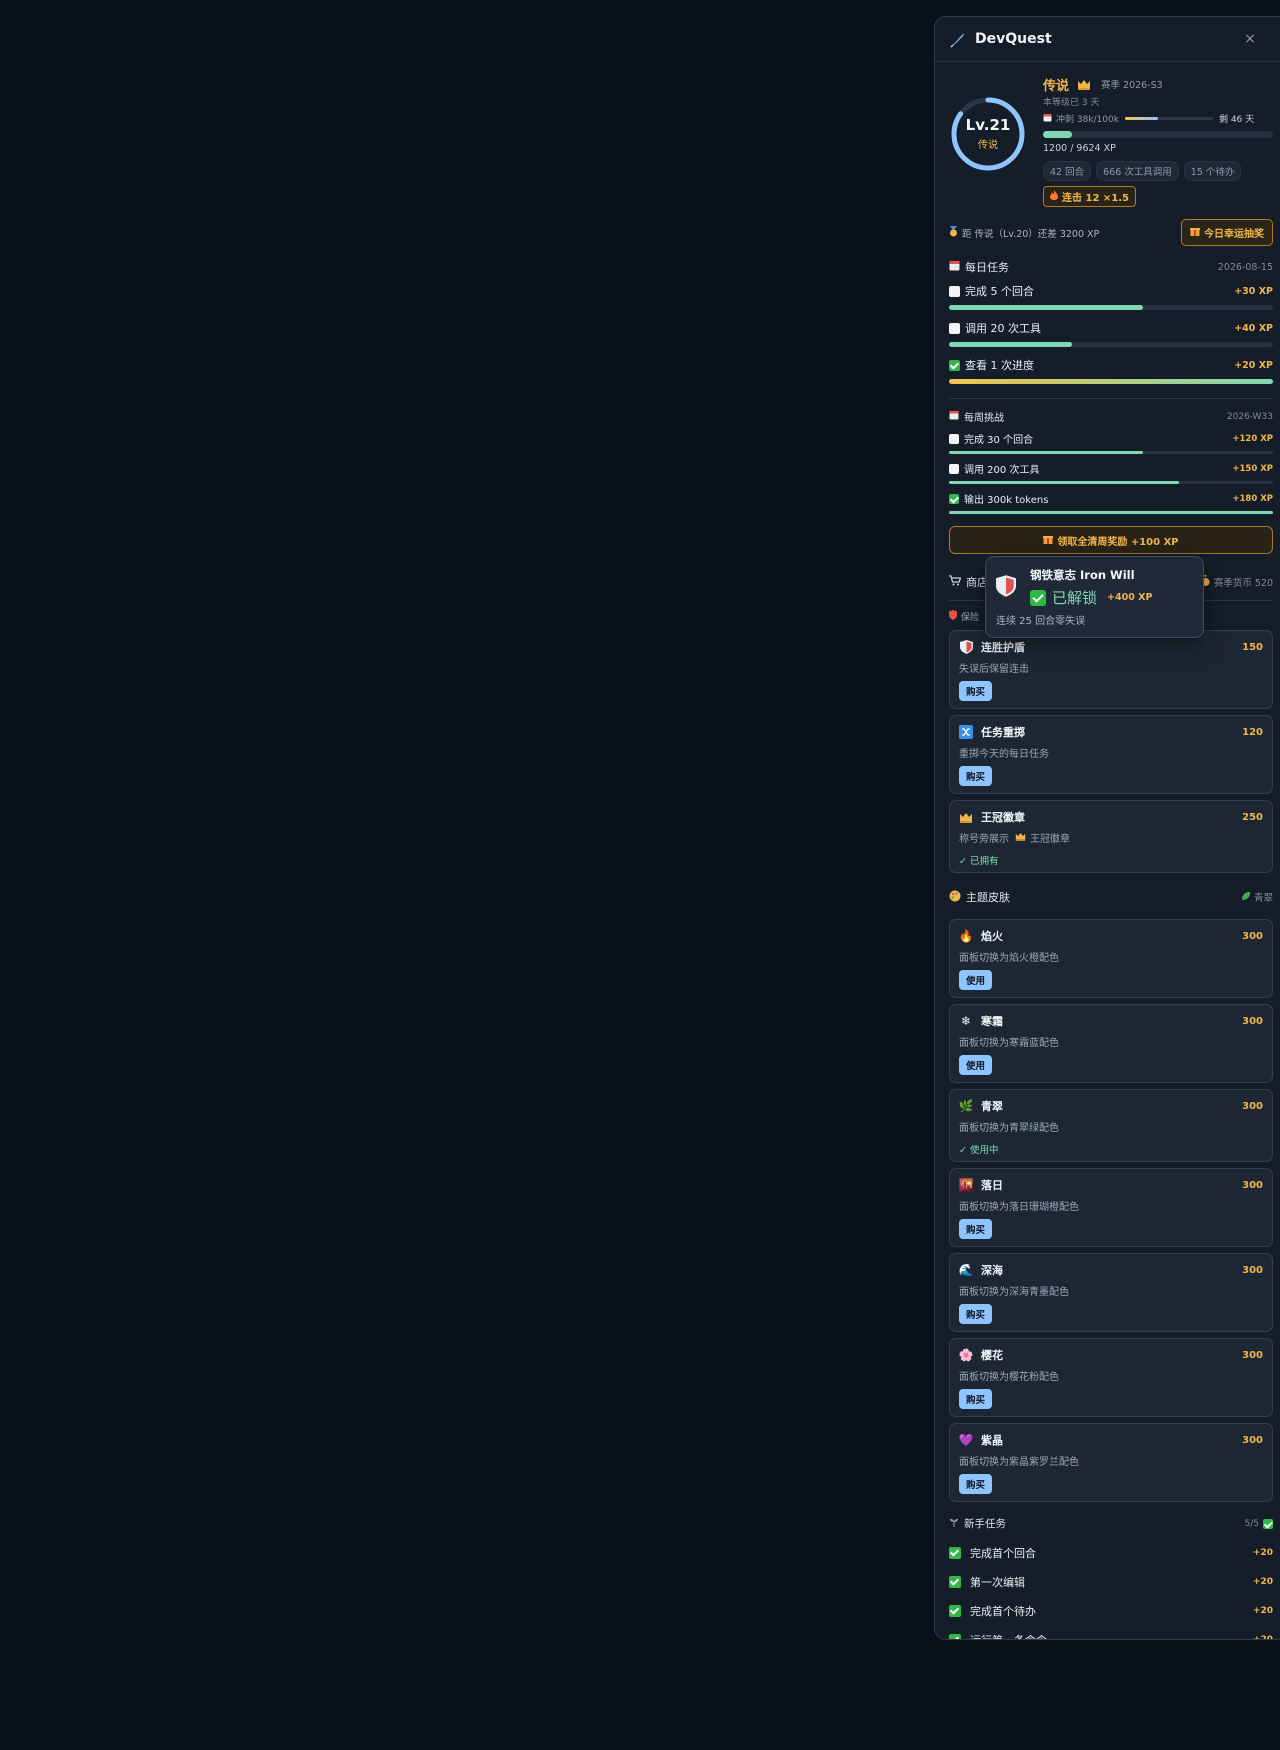  I want to click on task-xp: +180 XP, so click(1252, 498).